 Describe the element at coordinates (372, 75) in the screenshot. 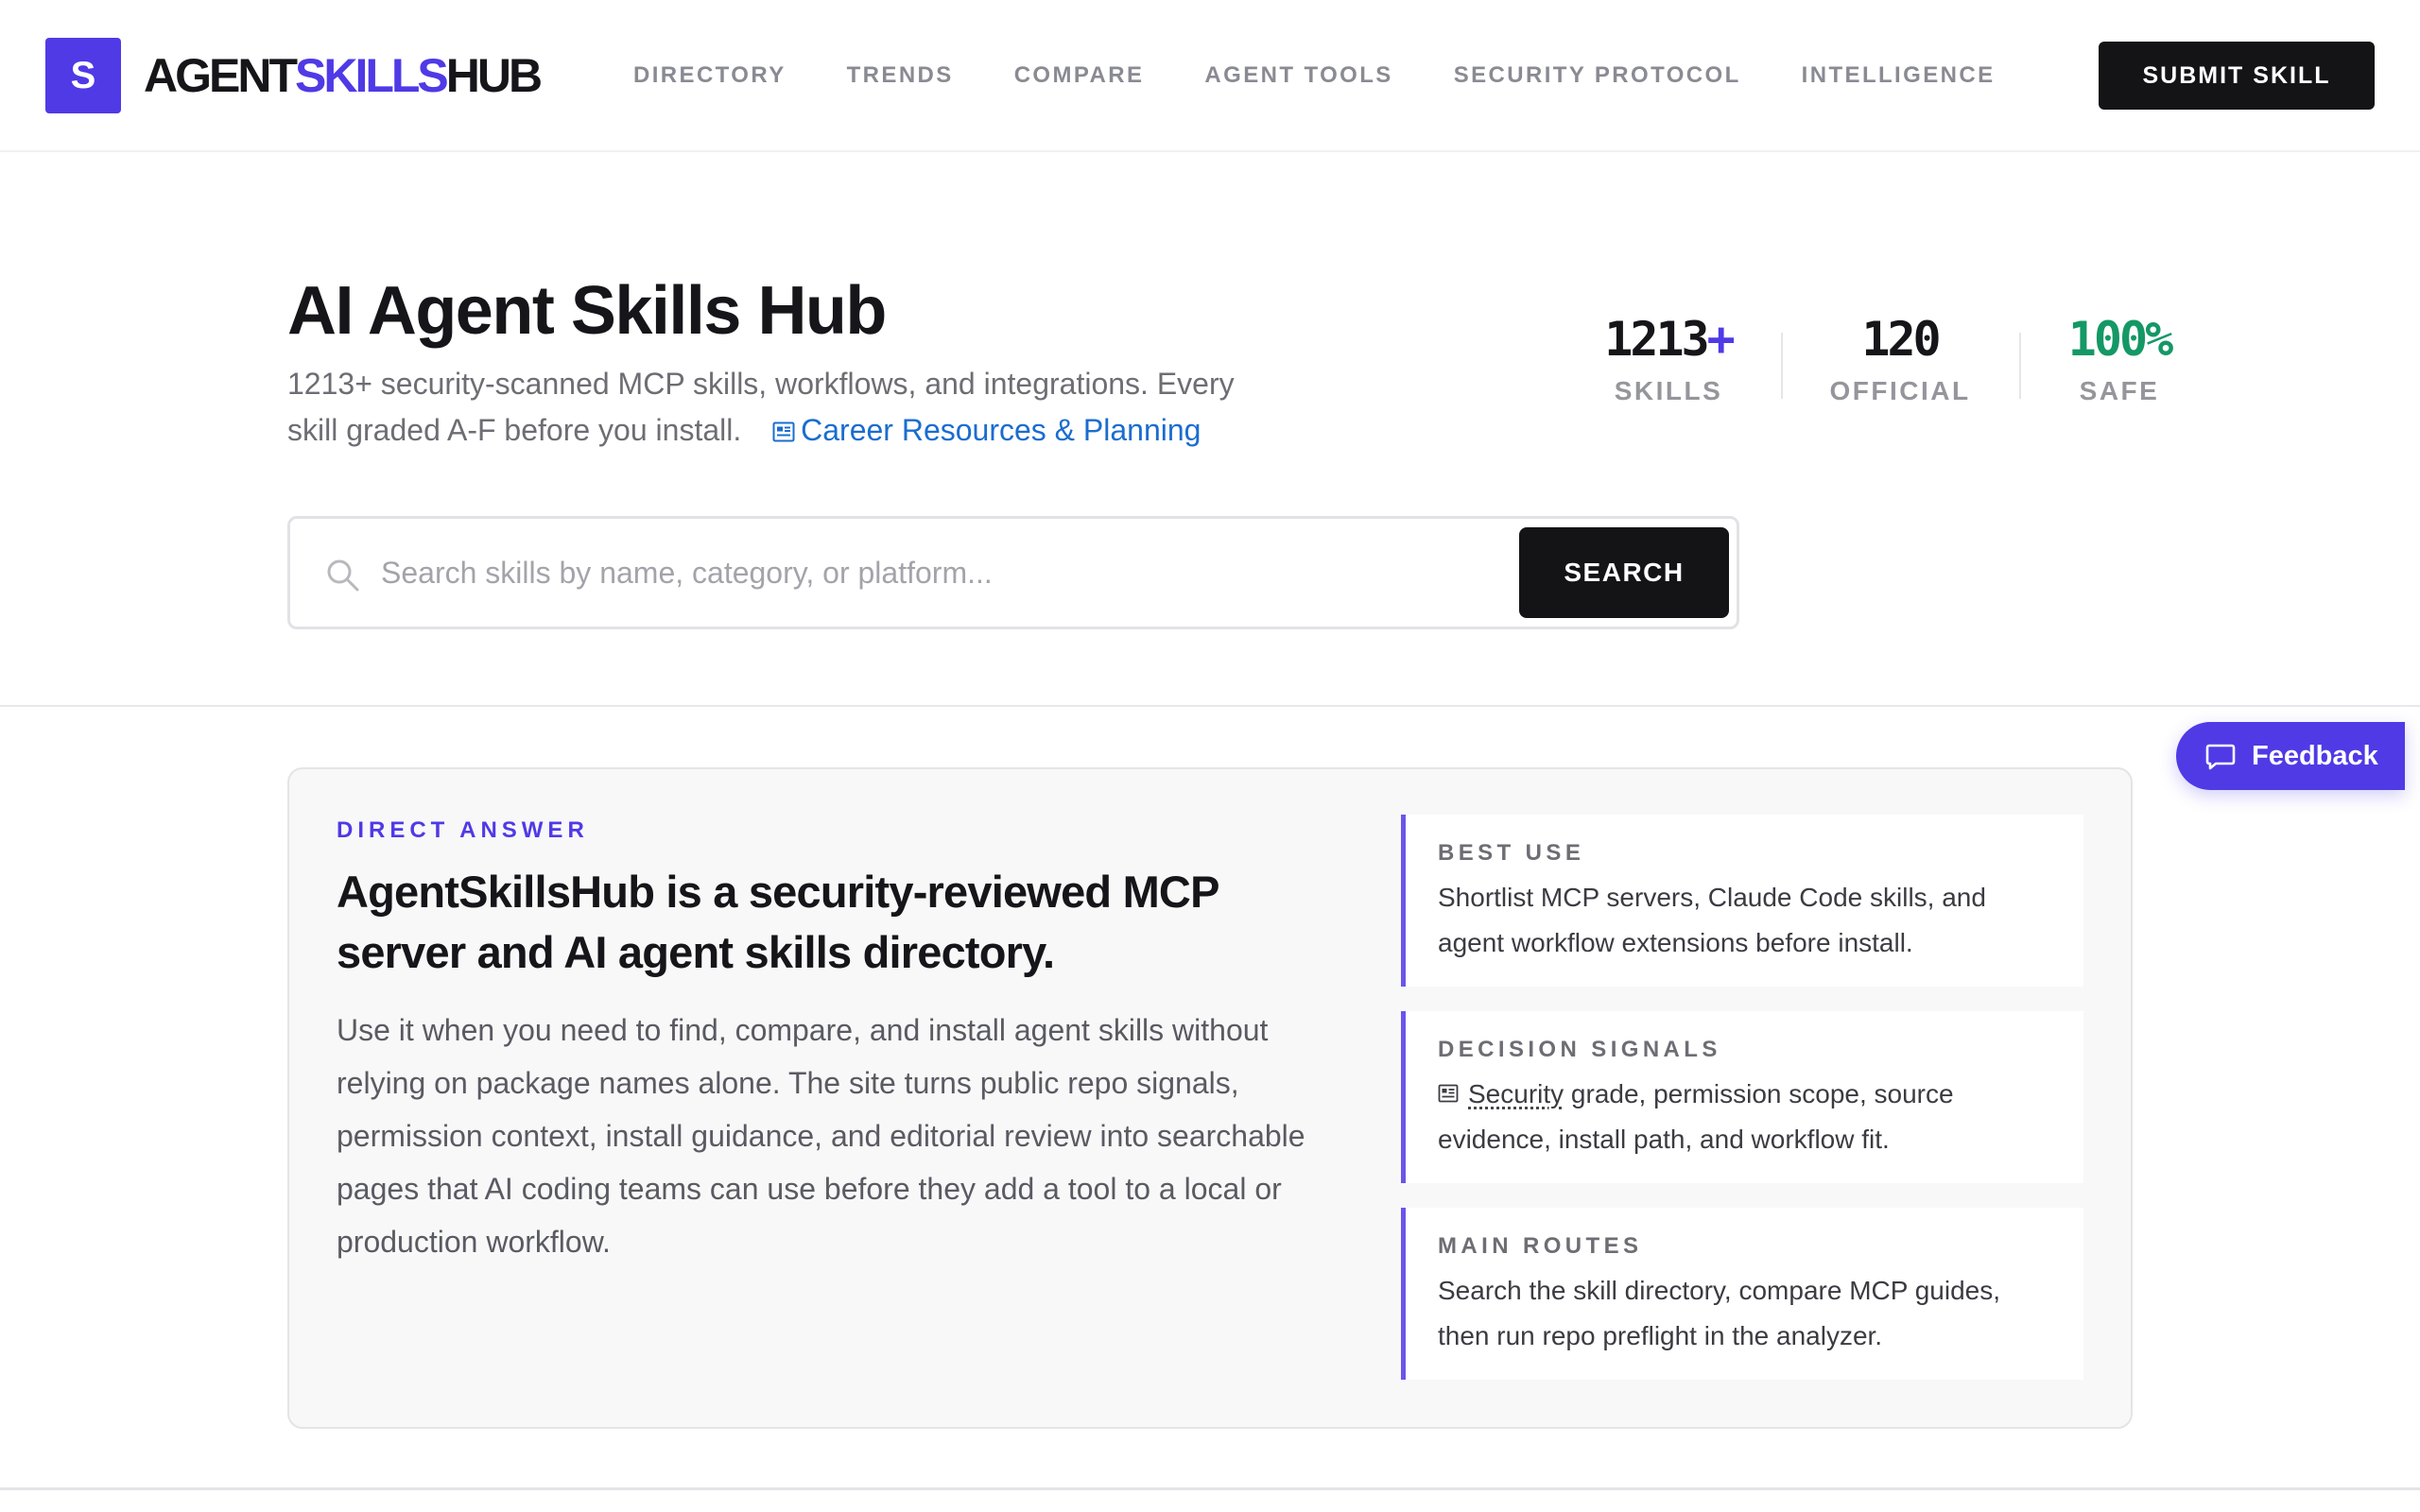

I see `brand-part-skills: SKILLS` at that location.